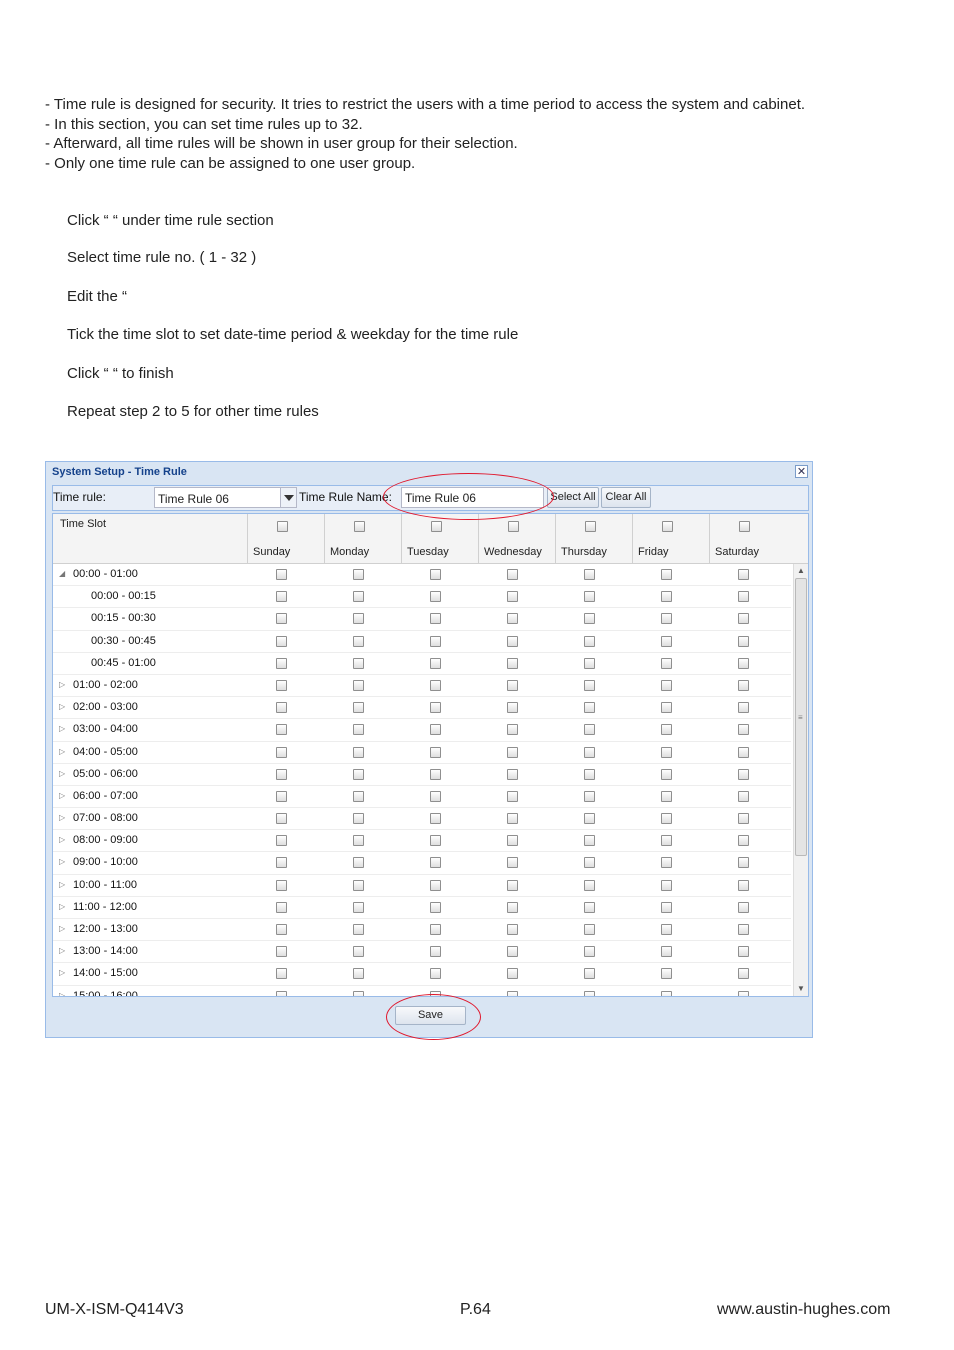 Image resolution: width=954 pixels, height=1350 pixels. What do you see at coordinates (573, 497) in the screenshot?
I see `select-all-button: Select All` at bounding box center [573, 497].